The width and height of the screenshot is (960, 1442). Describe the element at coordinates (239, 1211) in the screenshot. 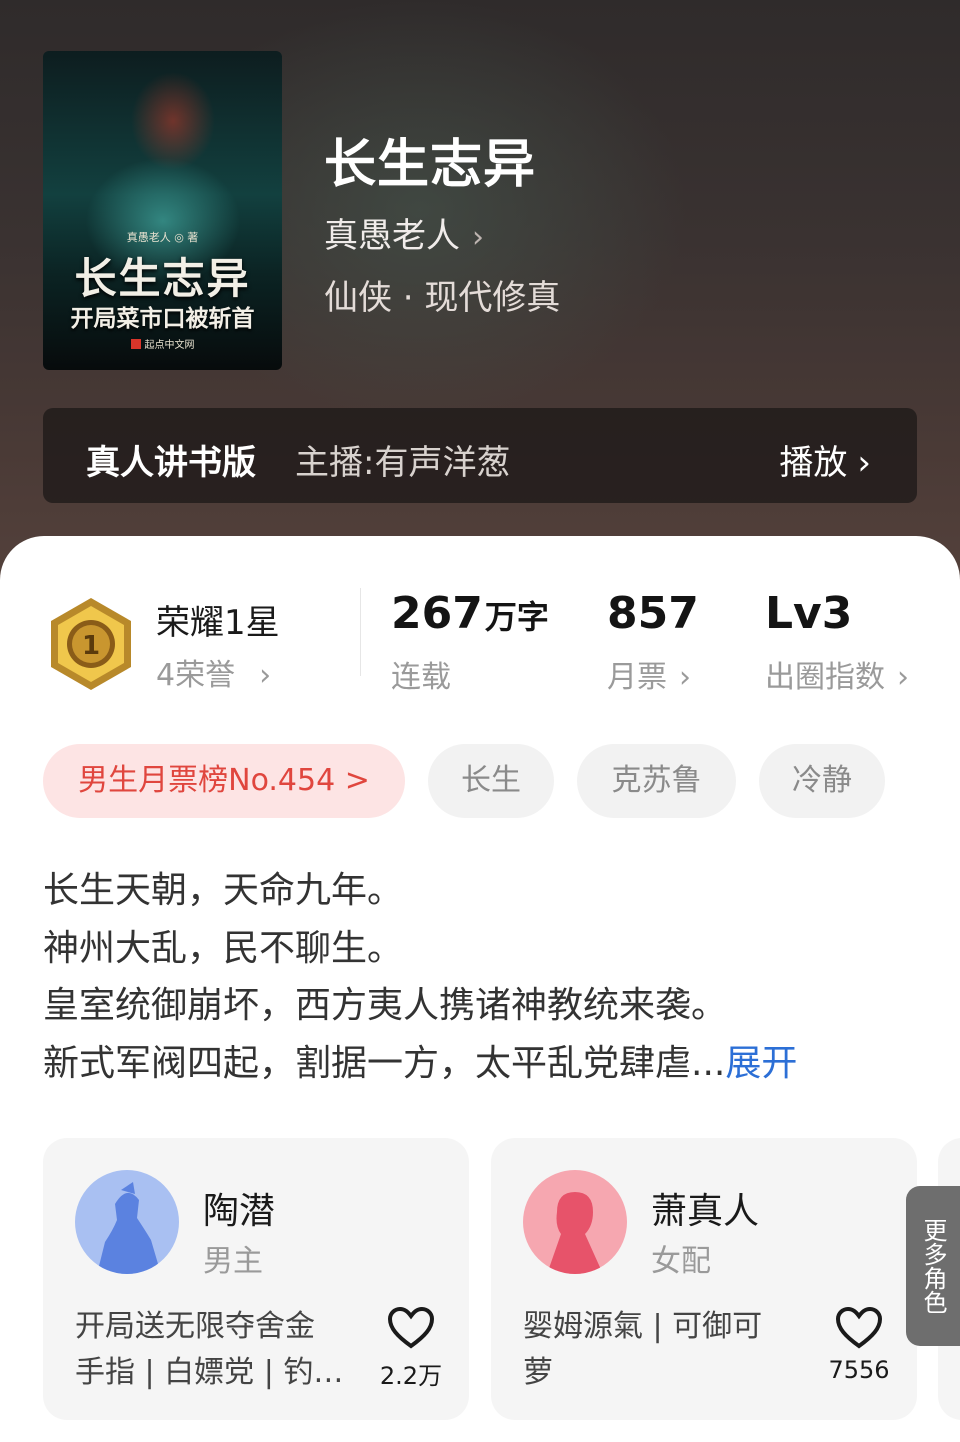

I see `character-name: 陶潜` at that location.